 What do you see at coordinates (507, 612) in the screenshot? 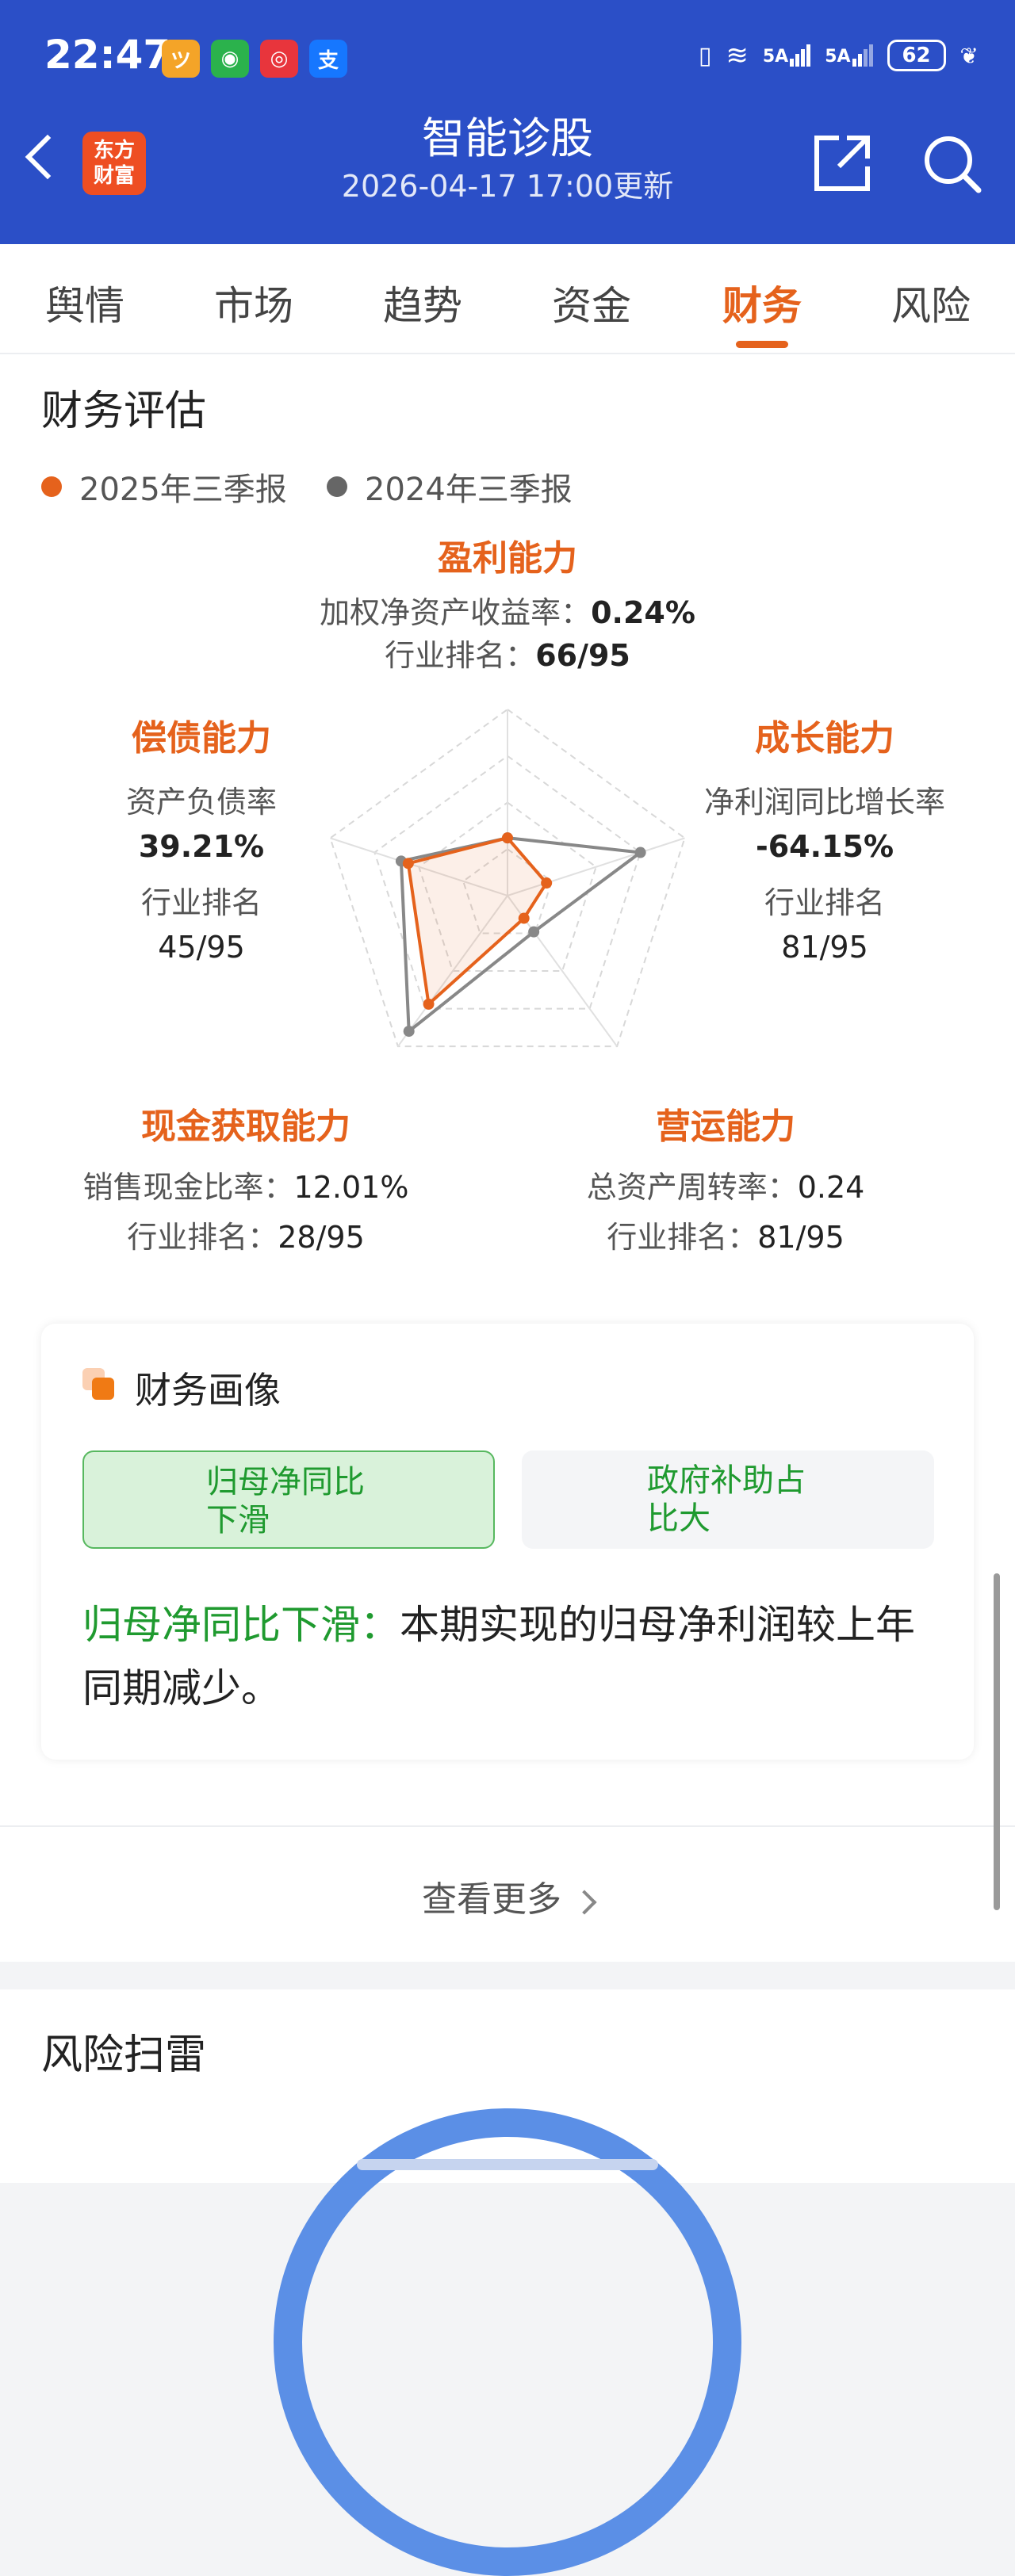
I see `profit-metric: 加权净资产收益率：0.24%` at bounding box center [507, 612].